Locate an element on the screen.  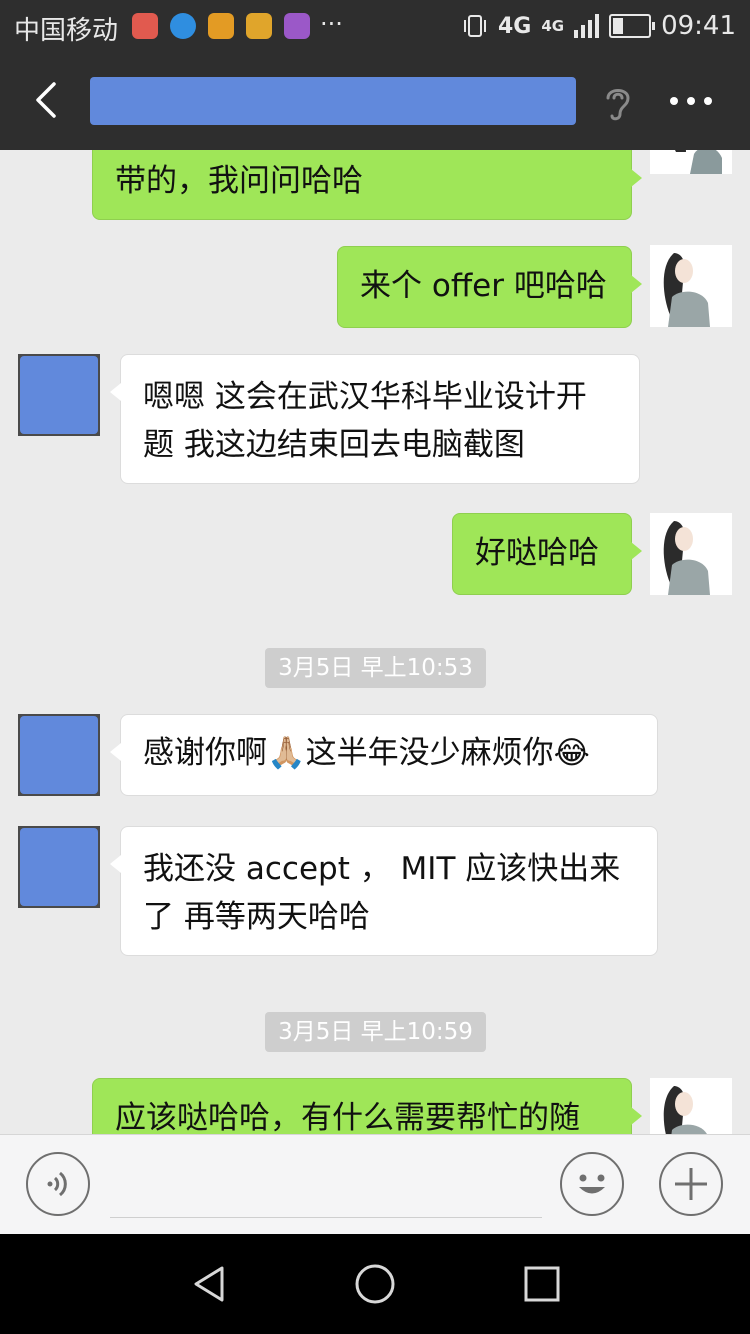
nav-recents-icon is located at coordinates (542, 1284).